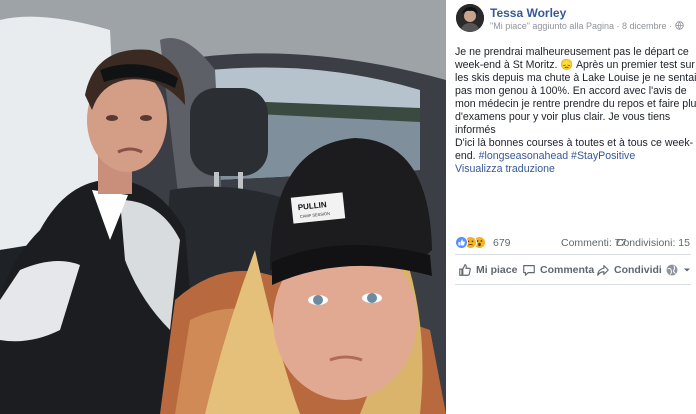  I want to click on avatar, so click(470, 18).